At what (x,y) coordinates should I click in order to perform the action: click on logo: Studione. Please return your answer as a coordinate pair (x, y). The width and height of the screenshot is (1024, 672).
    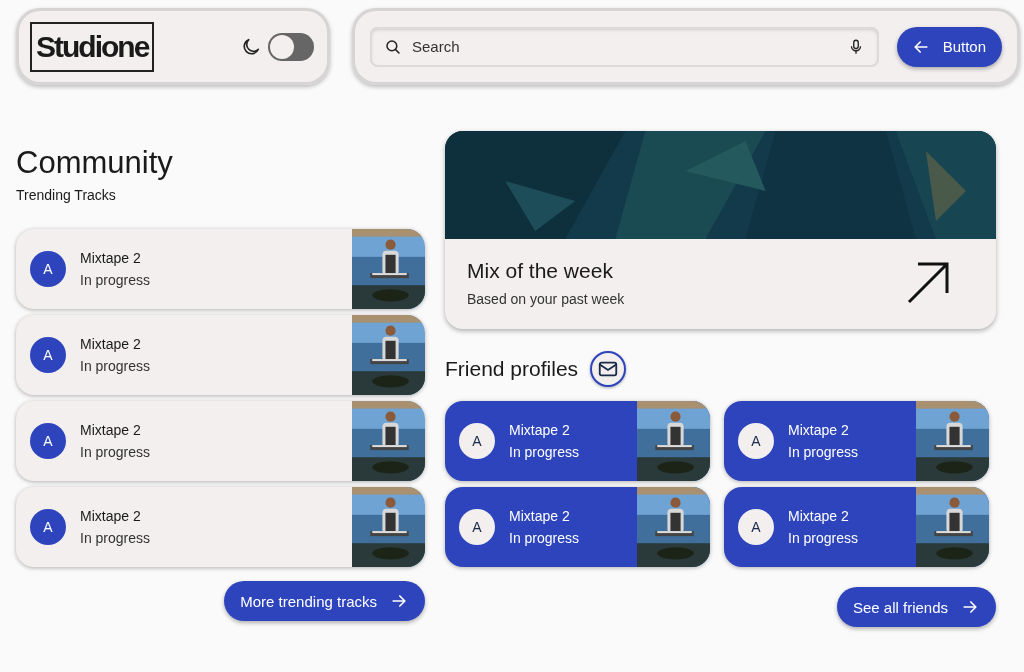
    Looking at the image, I should click on (92, 46).